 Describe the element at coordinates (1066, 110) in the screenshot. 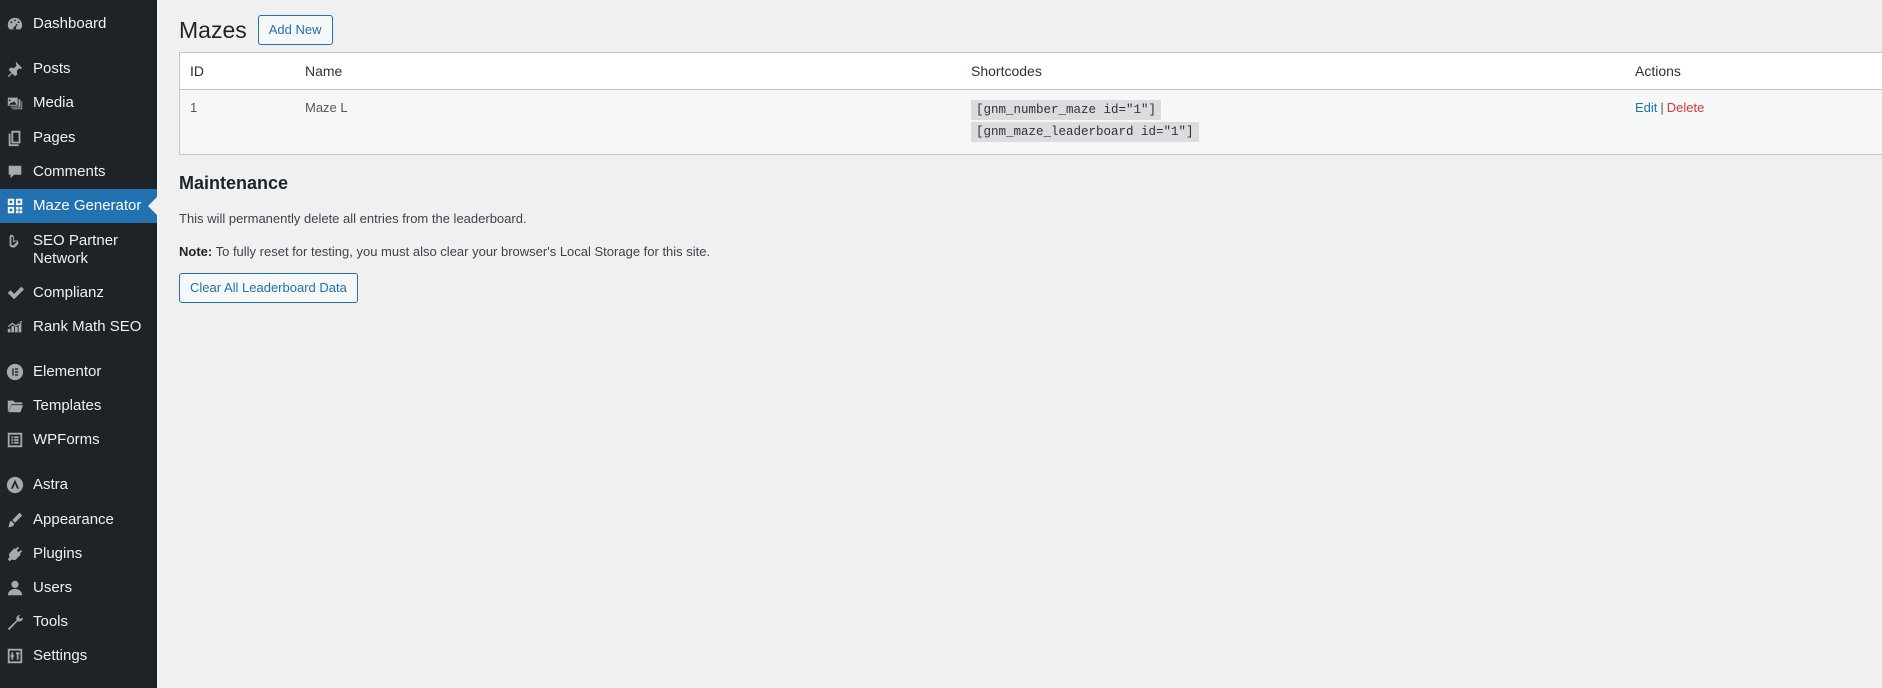

I see `shortcode-number-maze: [gnm_number_maze id="1"]` at that location.